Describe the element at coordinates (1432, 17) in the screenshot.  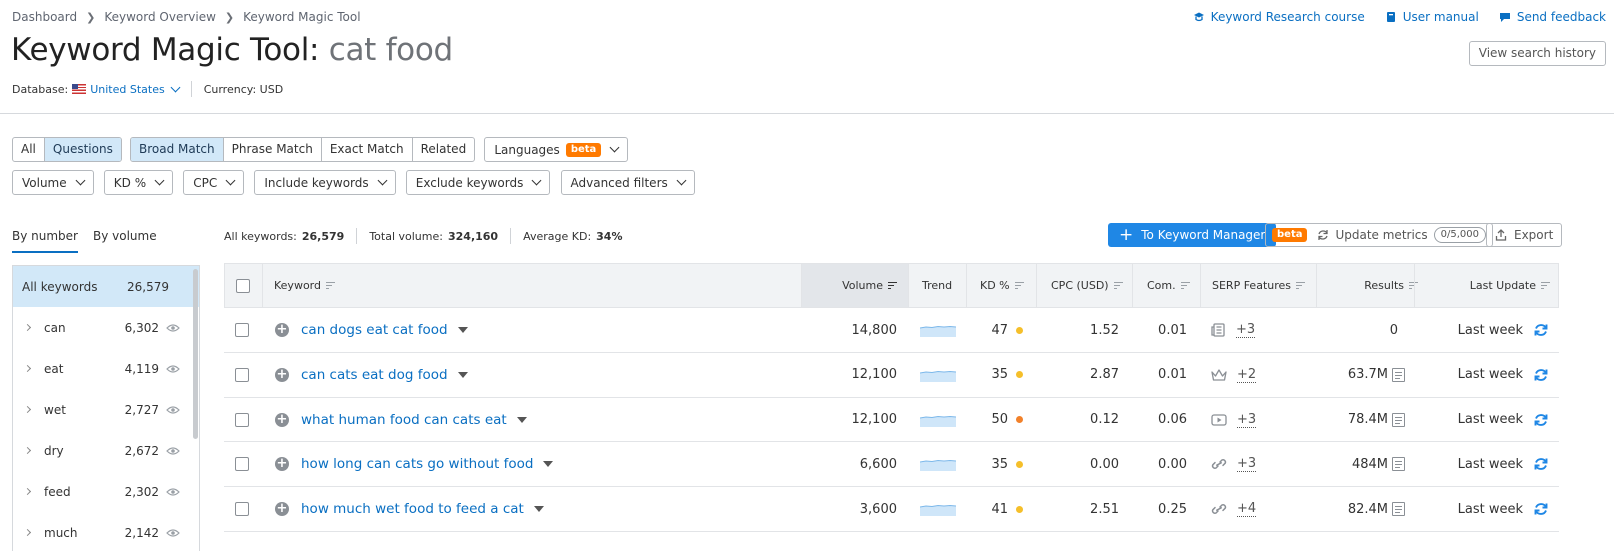
I see `user-manual-link: User manual` at that location.